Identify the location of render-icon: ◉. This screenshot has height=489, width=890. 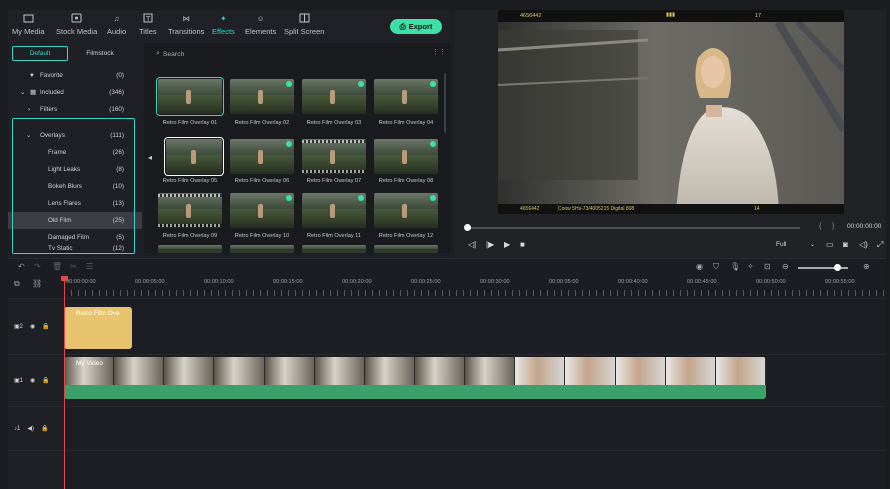
(699, 266).